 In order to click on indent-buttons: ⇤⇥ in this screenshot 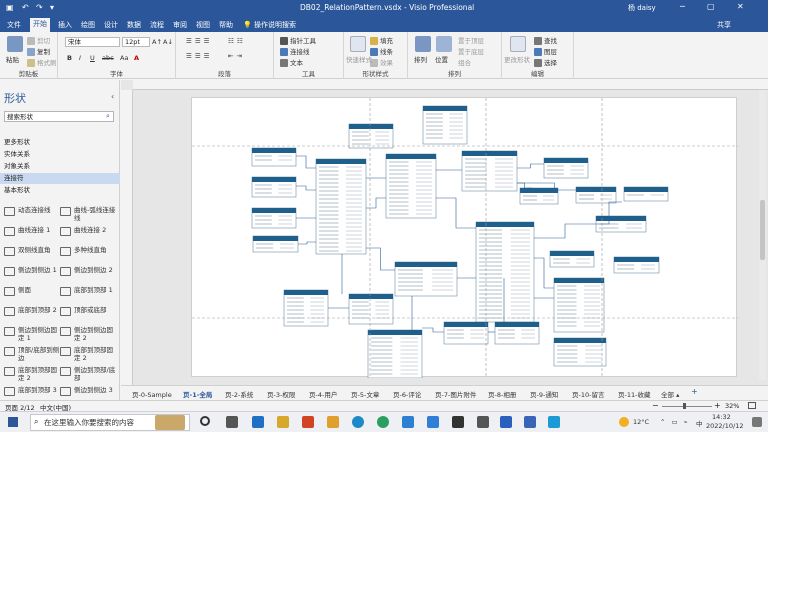, I will do `click(236, 56)`.